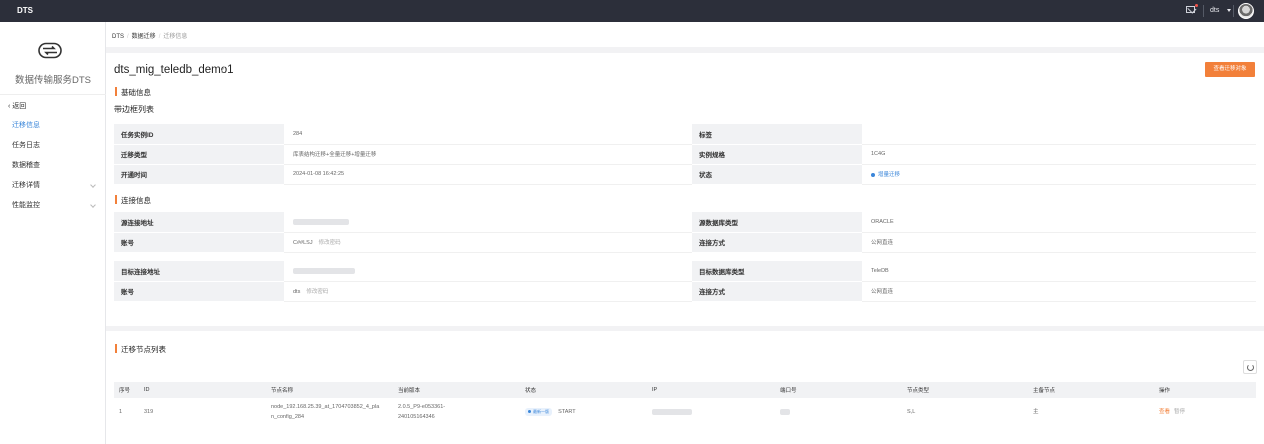 The image size is (1264, 444). I want to click on sidebar-item-data-audit: 数据稽查, so click(53, 166).